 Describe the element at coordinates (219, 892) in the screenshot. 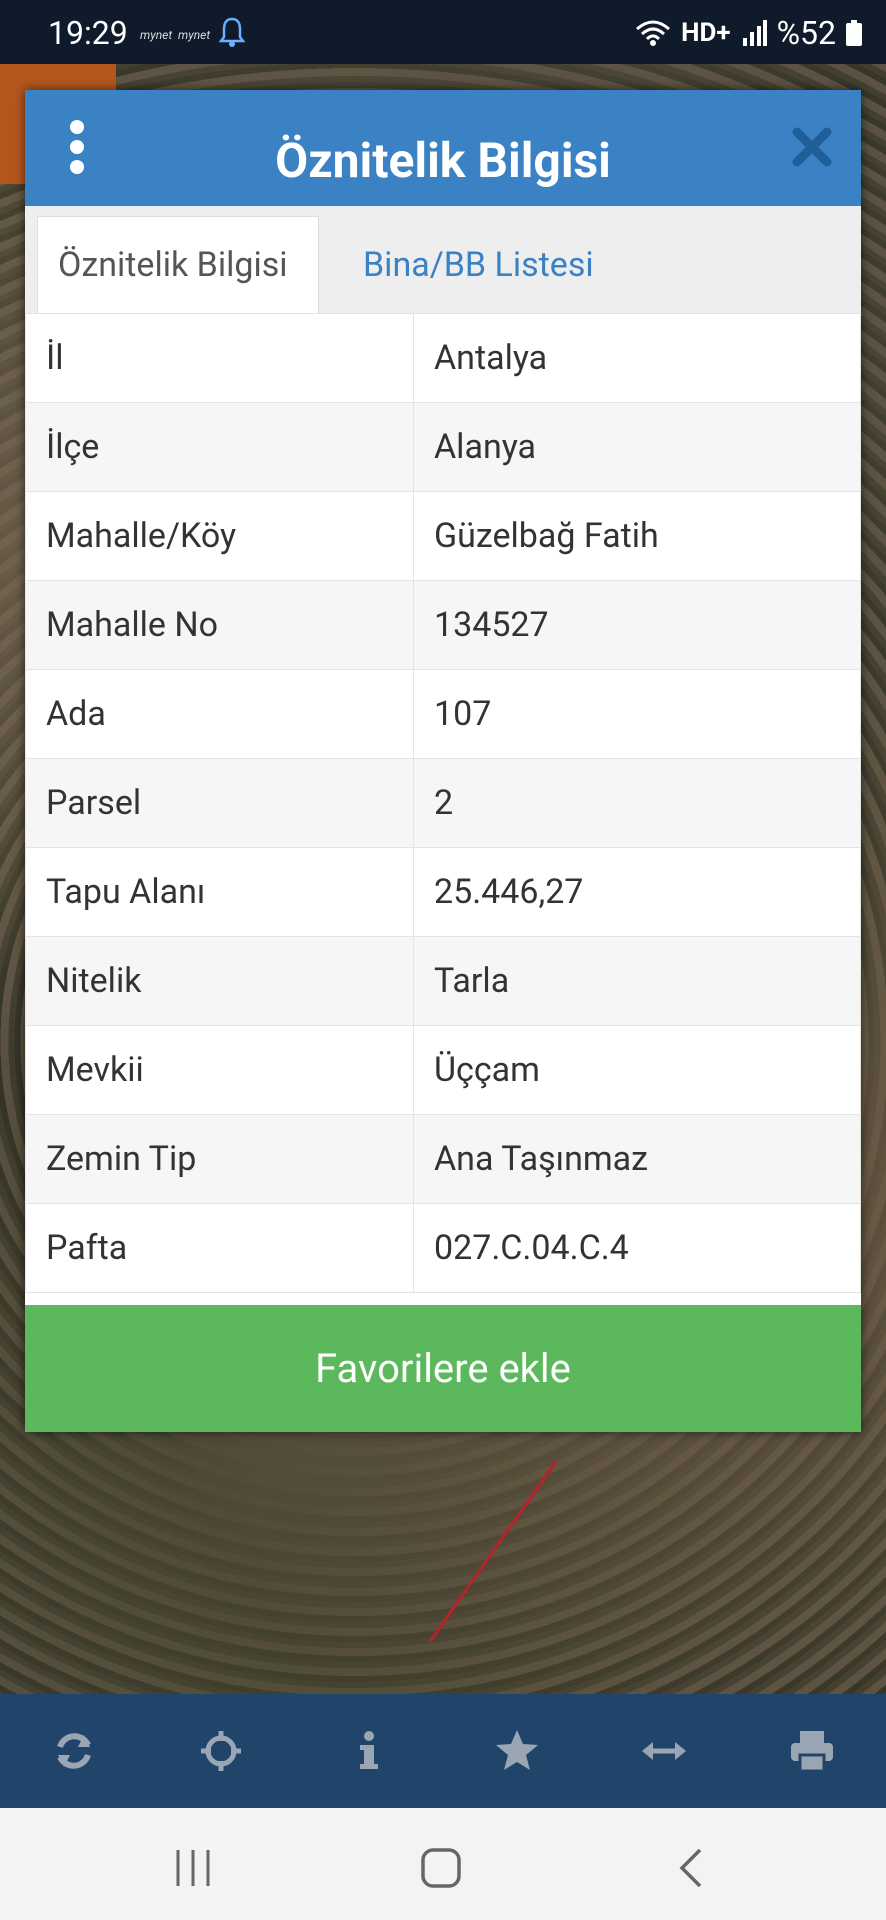

I see `attribute-key: Tapu Alanı` at that location.